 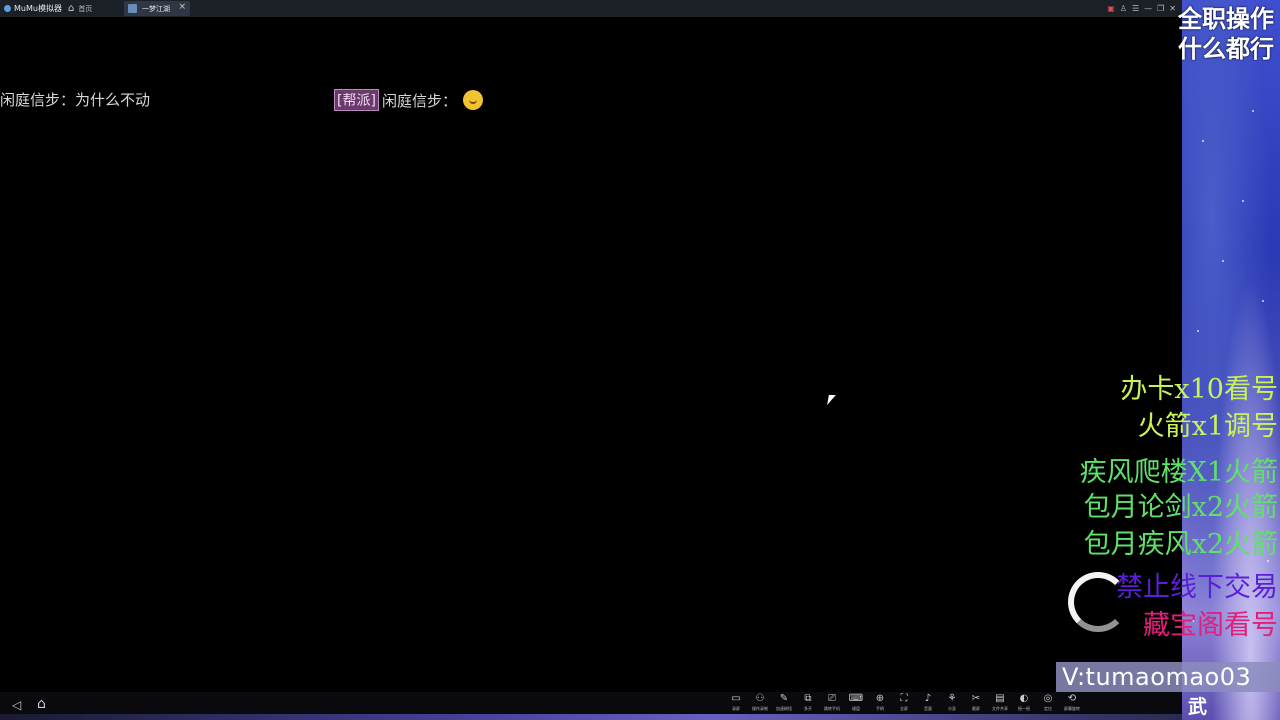 What do you see at coordinates (760, 698) in the screenshot?
I see `tool-icon: ⚇` at bounding box center [760, 698].